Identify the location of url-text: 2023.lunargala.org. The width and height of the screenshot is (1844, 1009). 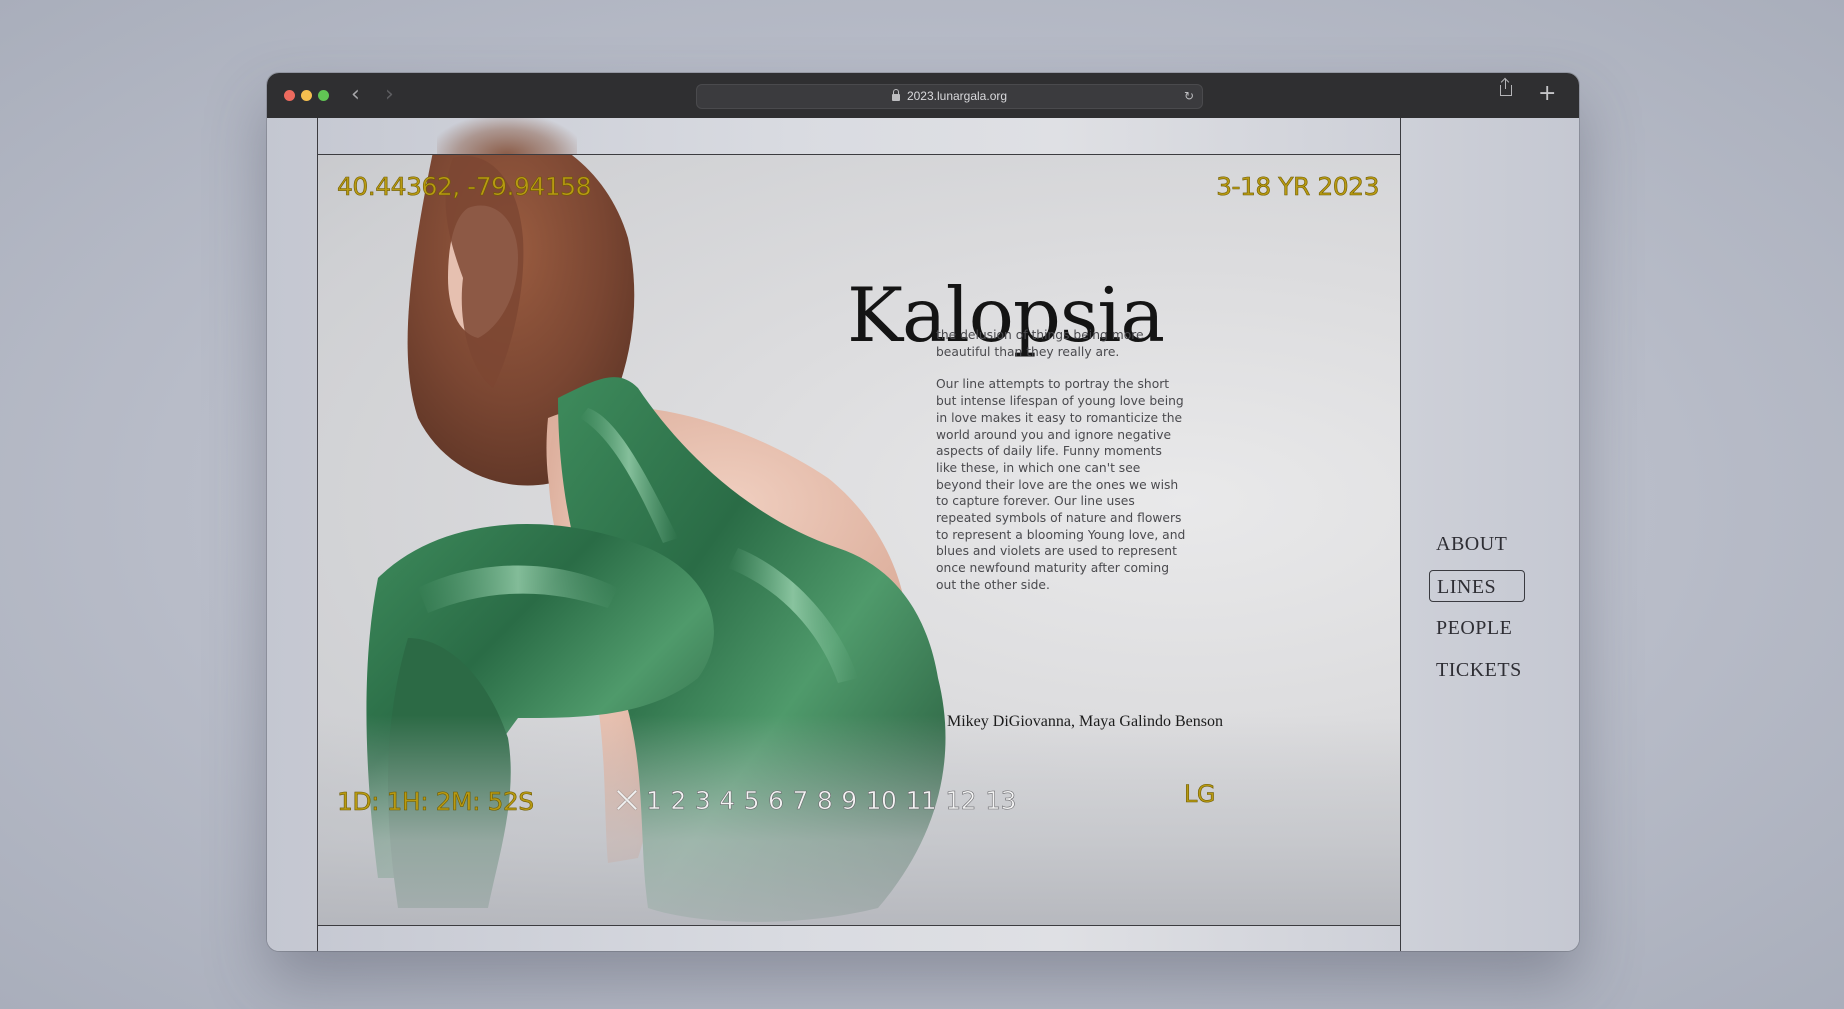
(957, 96).